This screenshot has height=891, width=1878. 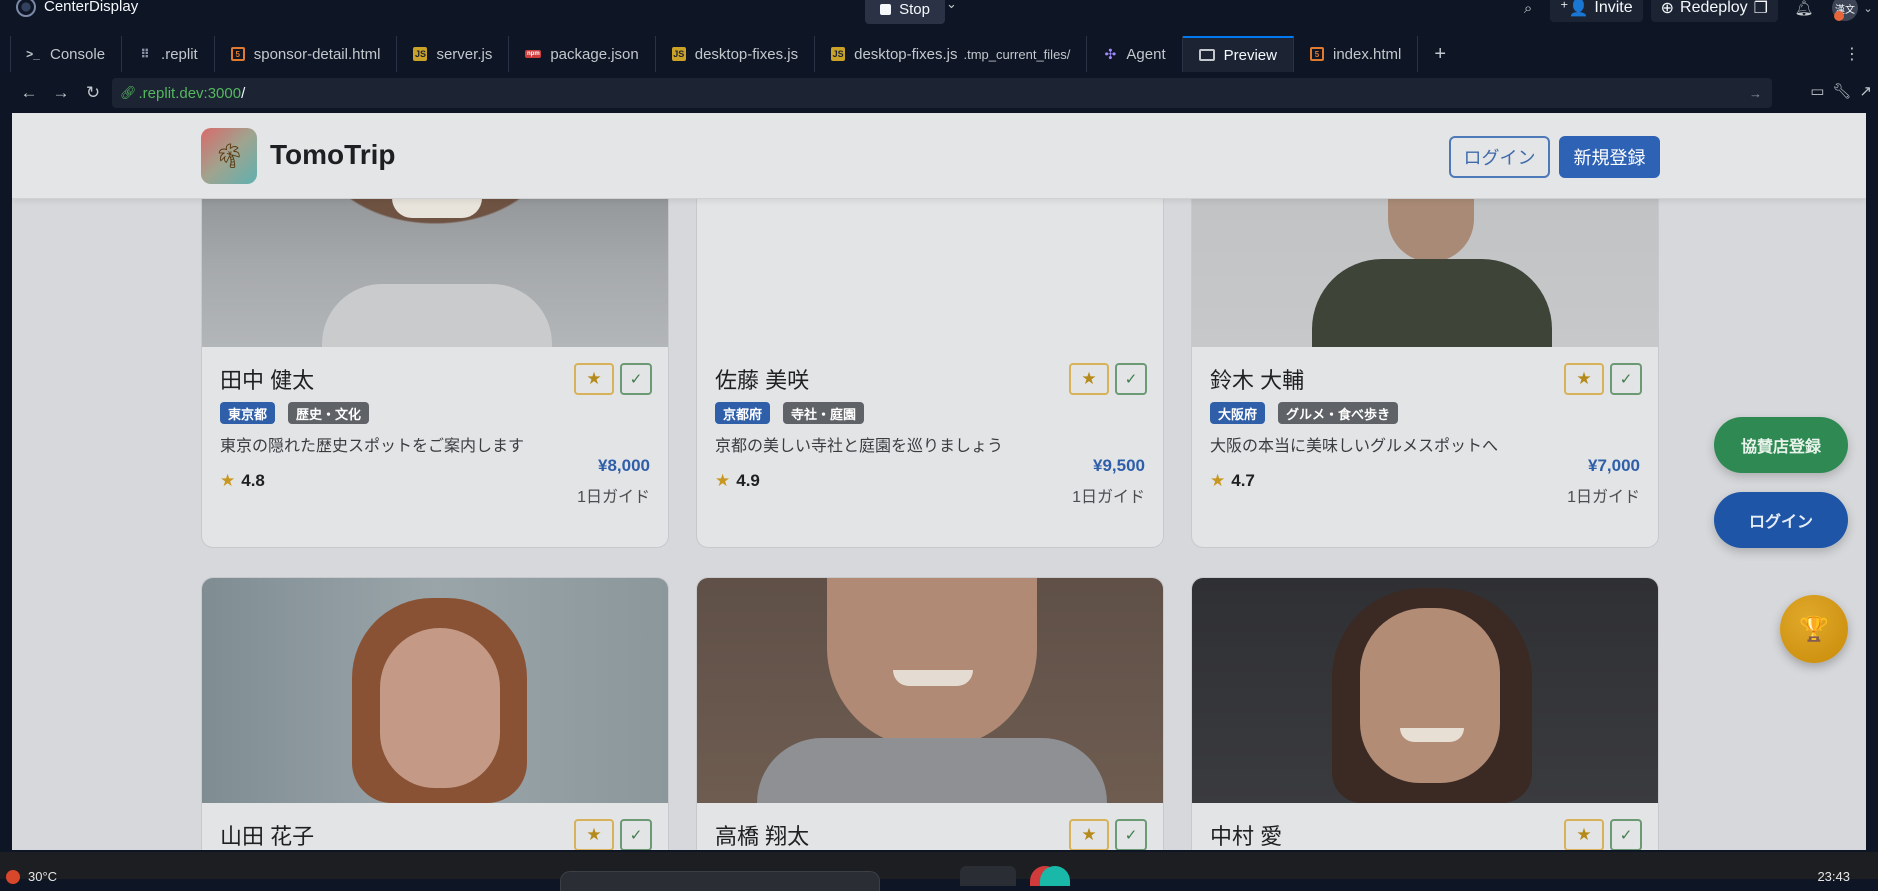 I want to click on guide-name: 高橋 翔太, so click(x=762, y=836).